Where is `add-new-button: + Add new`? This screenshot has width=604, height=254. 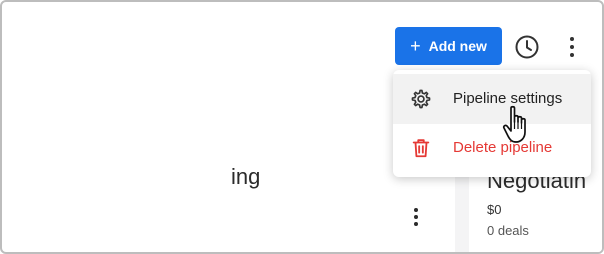
add-new-button: + Add new is located at coordinates (448, 46).